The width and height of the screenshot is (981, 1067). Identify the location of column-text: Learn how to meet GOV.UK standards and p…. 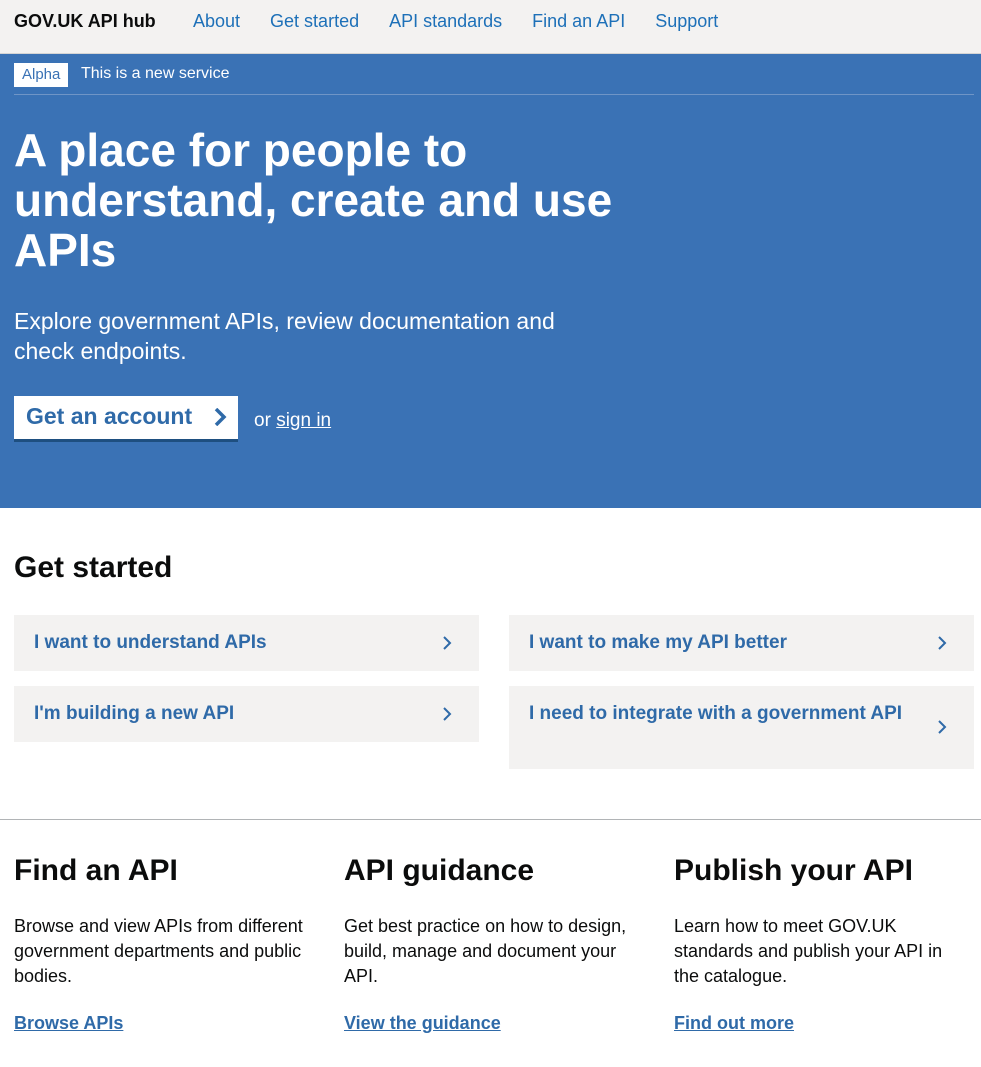
(808, 951).